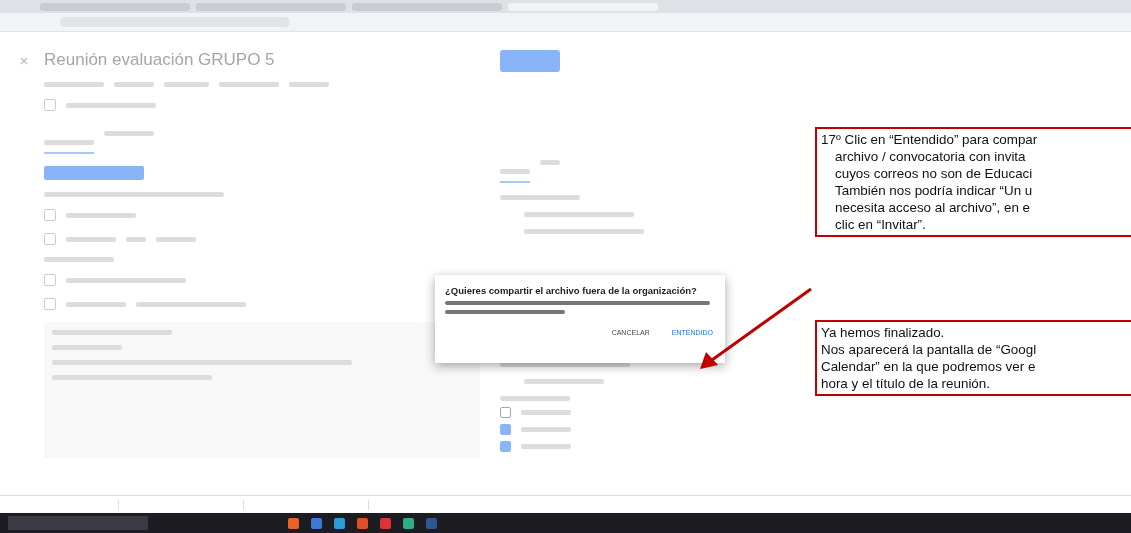  Describe the element at coordinates (50, 239) in the screenshot. I see `bell-icon` at that location.